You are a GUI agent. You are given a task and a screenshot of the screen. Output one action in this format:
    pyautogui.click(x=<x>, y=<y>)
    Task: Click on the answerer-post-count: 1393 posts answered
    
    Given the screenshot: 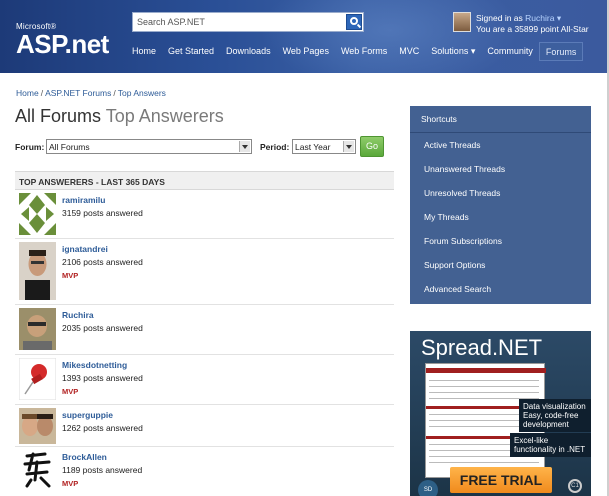 What is the action you would take?
    pyautogui.click(x=102, y=378)
    